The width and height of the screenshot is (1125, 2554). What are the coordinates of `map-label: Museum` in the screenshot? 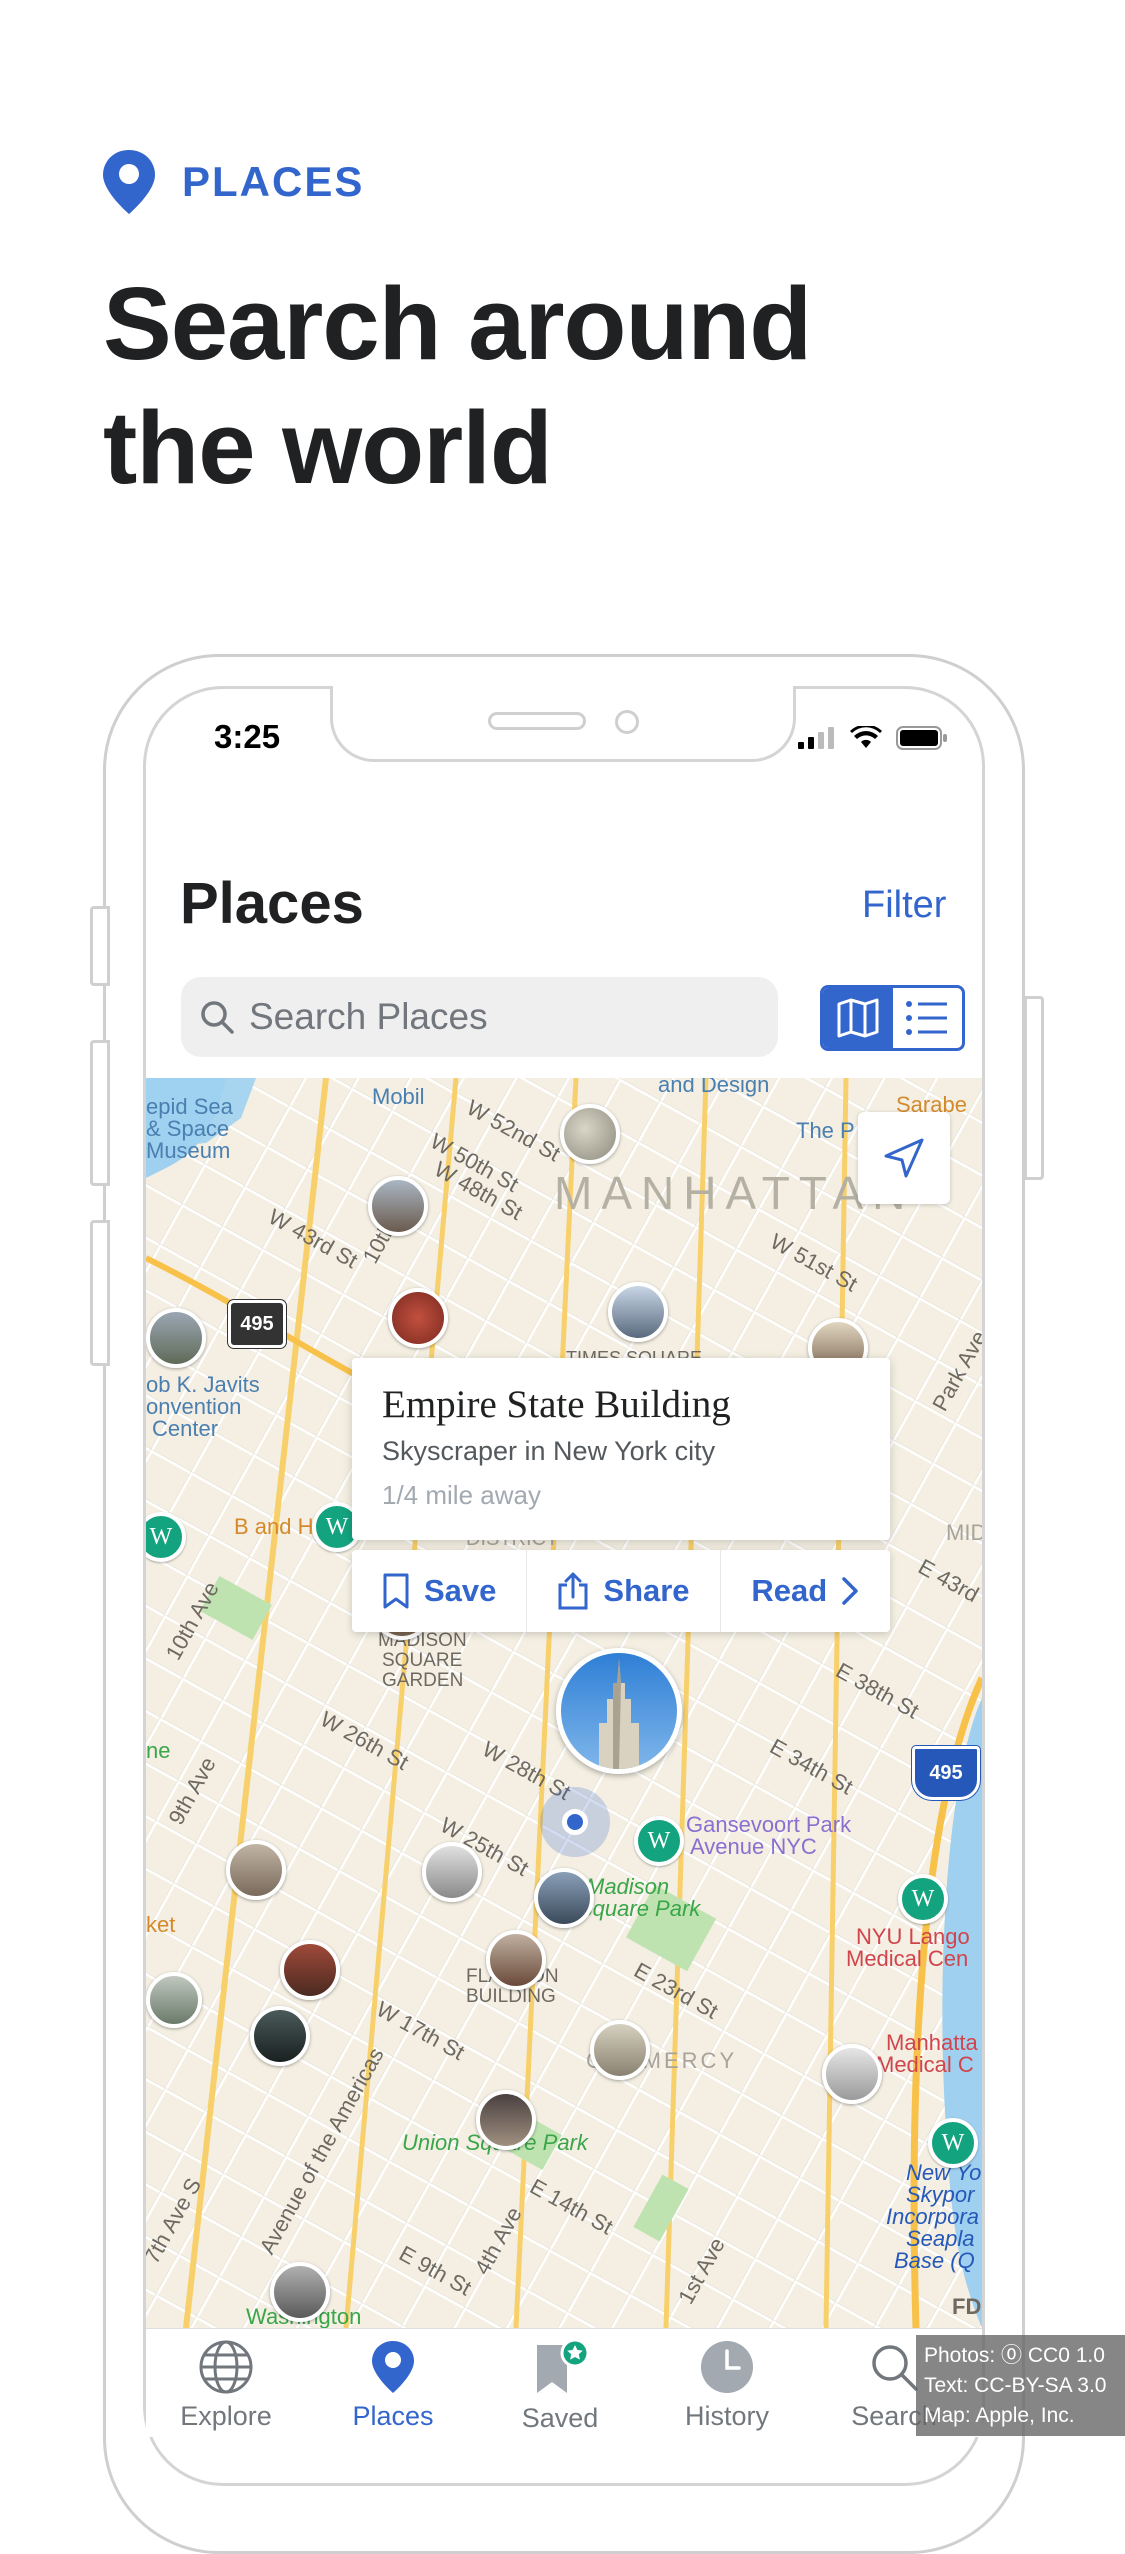 It's located at (188, 1150).